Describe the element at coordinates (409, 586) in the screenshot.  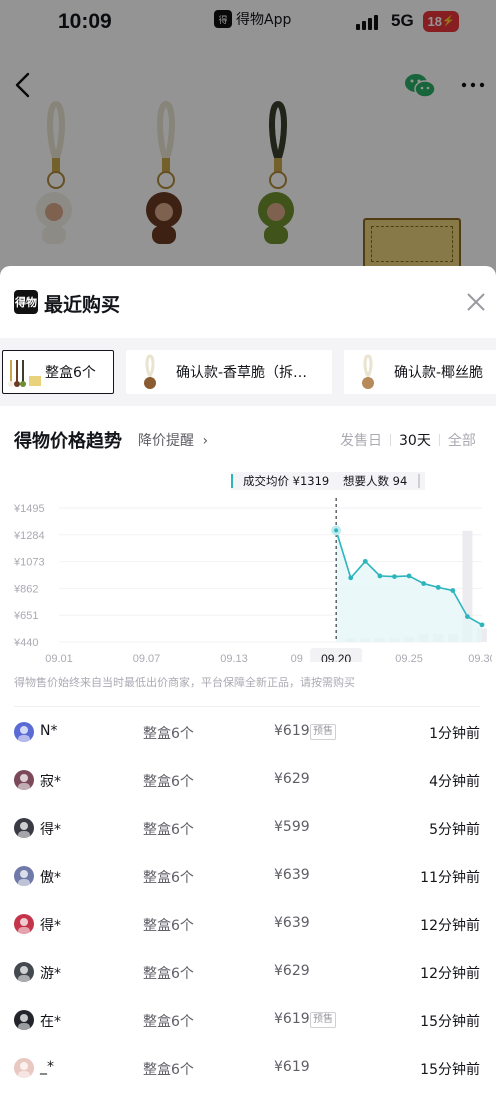
I see `price-area` at that location.